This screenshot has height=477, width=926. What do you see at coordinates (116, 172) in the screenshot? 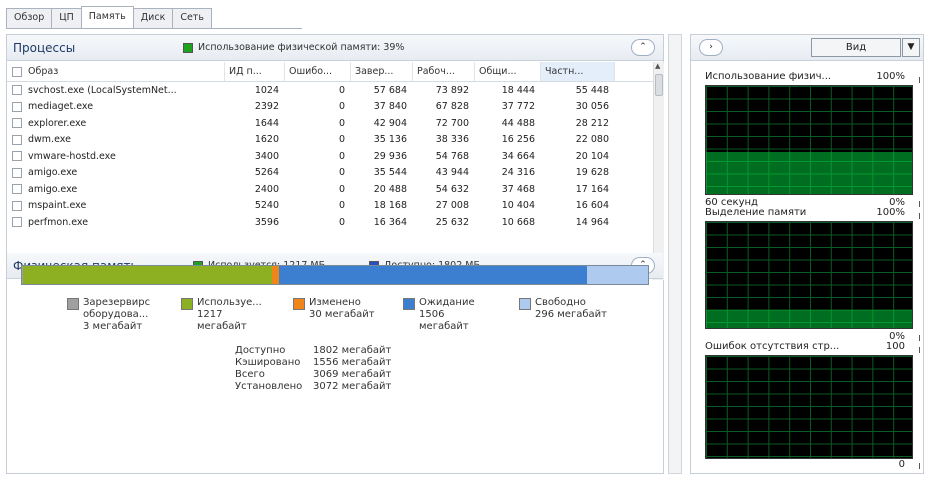
I see `process-name-cell: amigo.exe` at bounding box center [116, 172].